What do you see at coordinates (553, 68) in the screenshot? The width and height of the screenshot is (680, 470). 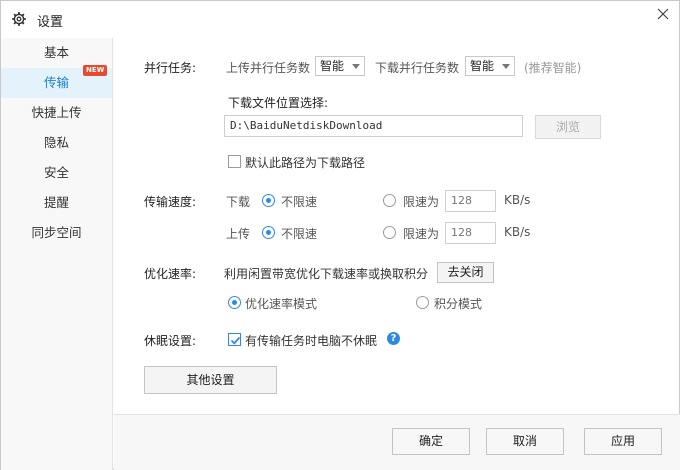 I see `parallel-hint: (推荐智能)` at bounding box center [553, 68].